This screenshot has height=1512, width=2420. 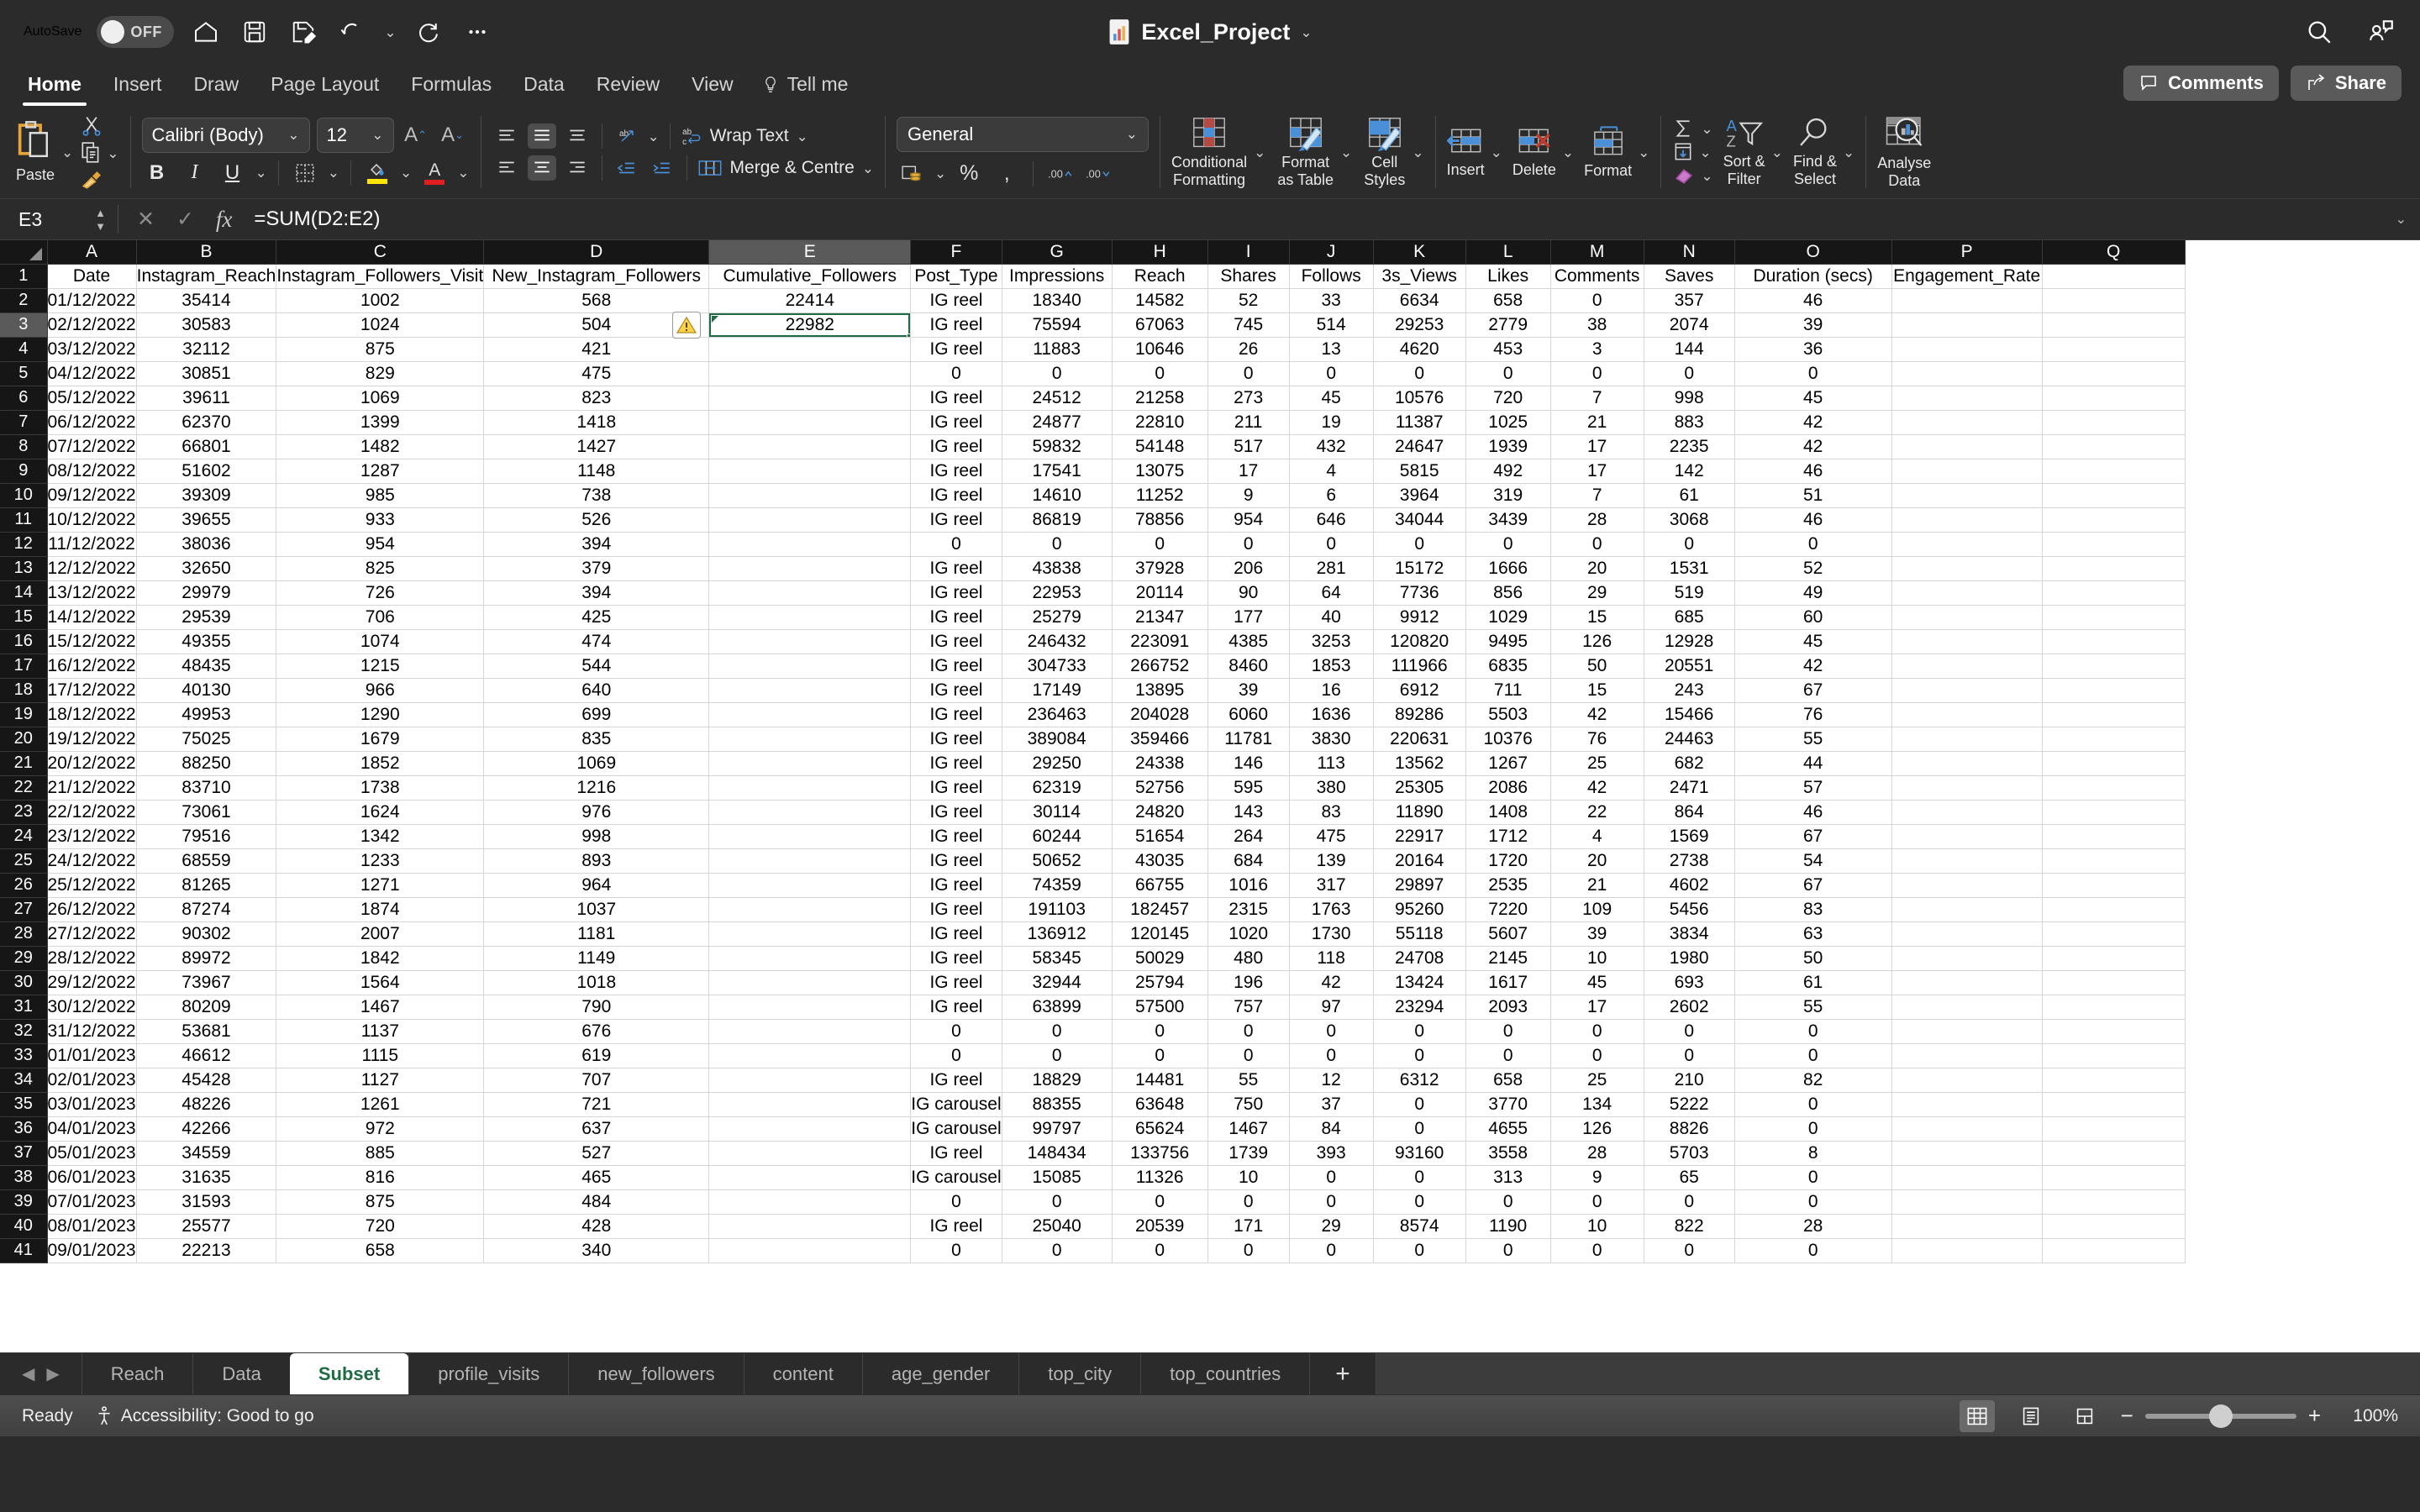 I want to click on page-break-icon, so click(x=2085, y=1416).